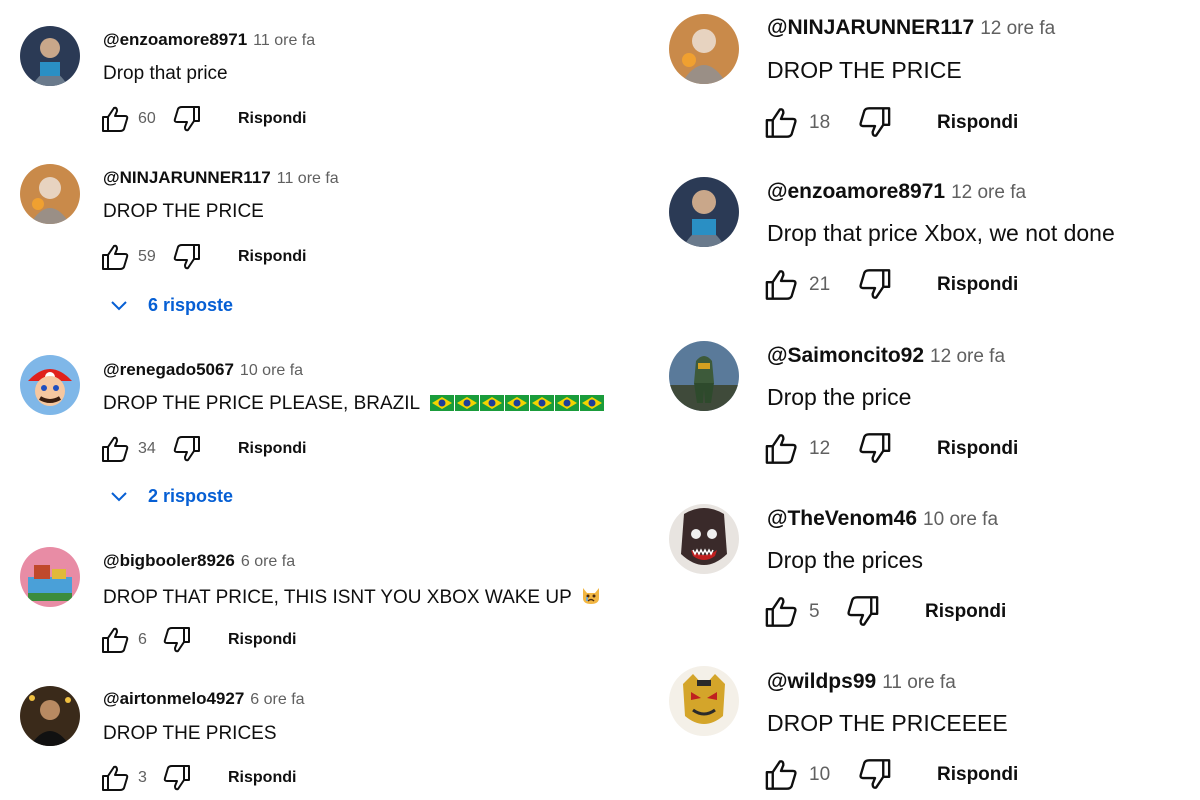  Describe the element at coordinates (173, 698) in the screenshot. I see `comment-author: @airtonmelo4927` at that location.